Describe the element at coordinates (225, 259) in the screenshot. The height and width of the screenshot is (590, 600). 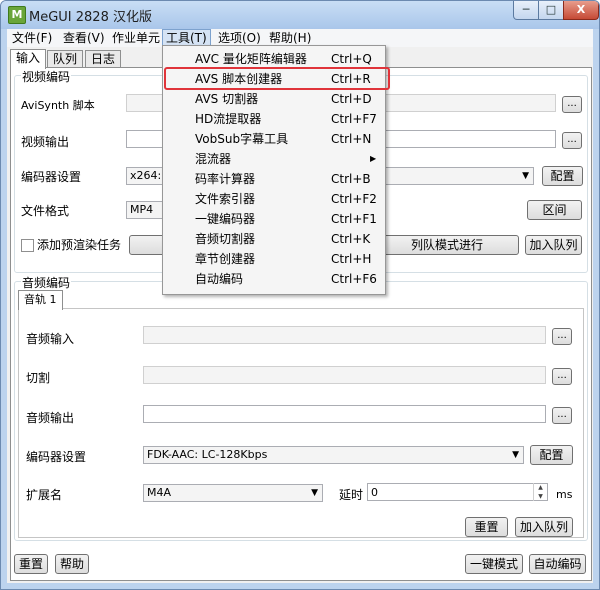
I see `menu-item-label: 章节创建器` at that location.